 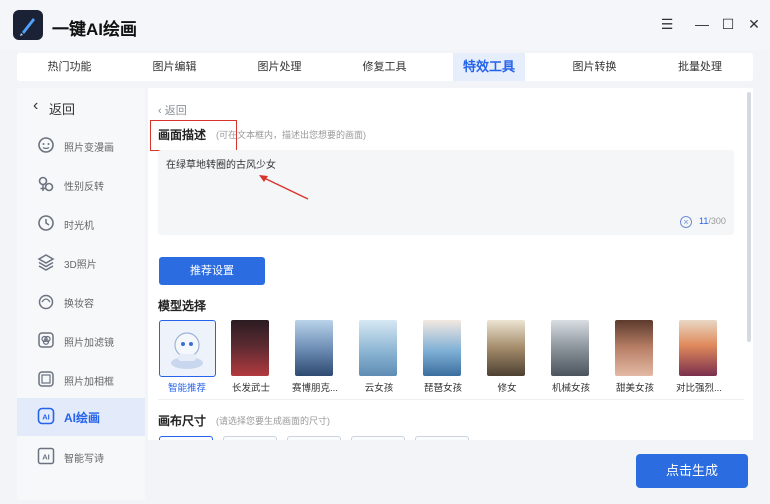 I want to click on sidebar-back-button: ‹ 返回, so click(x=81, y=108).